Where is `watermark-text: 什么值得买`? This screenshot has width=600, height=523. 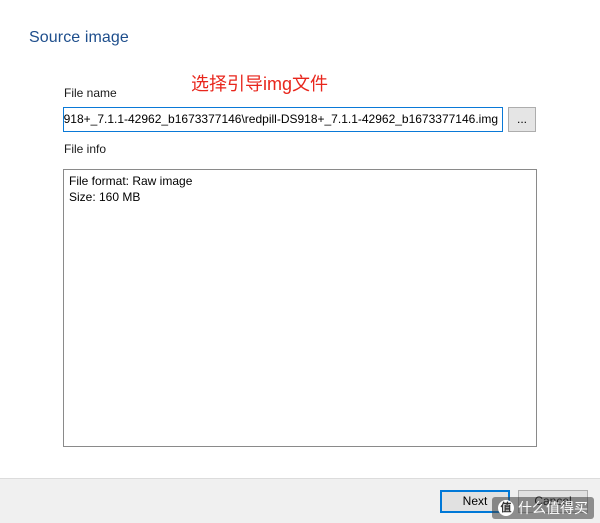
watermark-text: 什么值得买 is located at coordinates (553, 508).